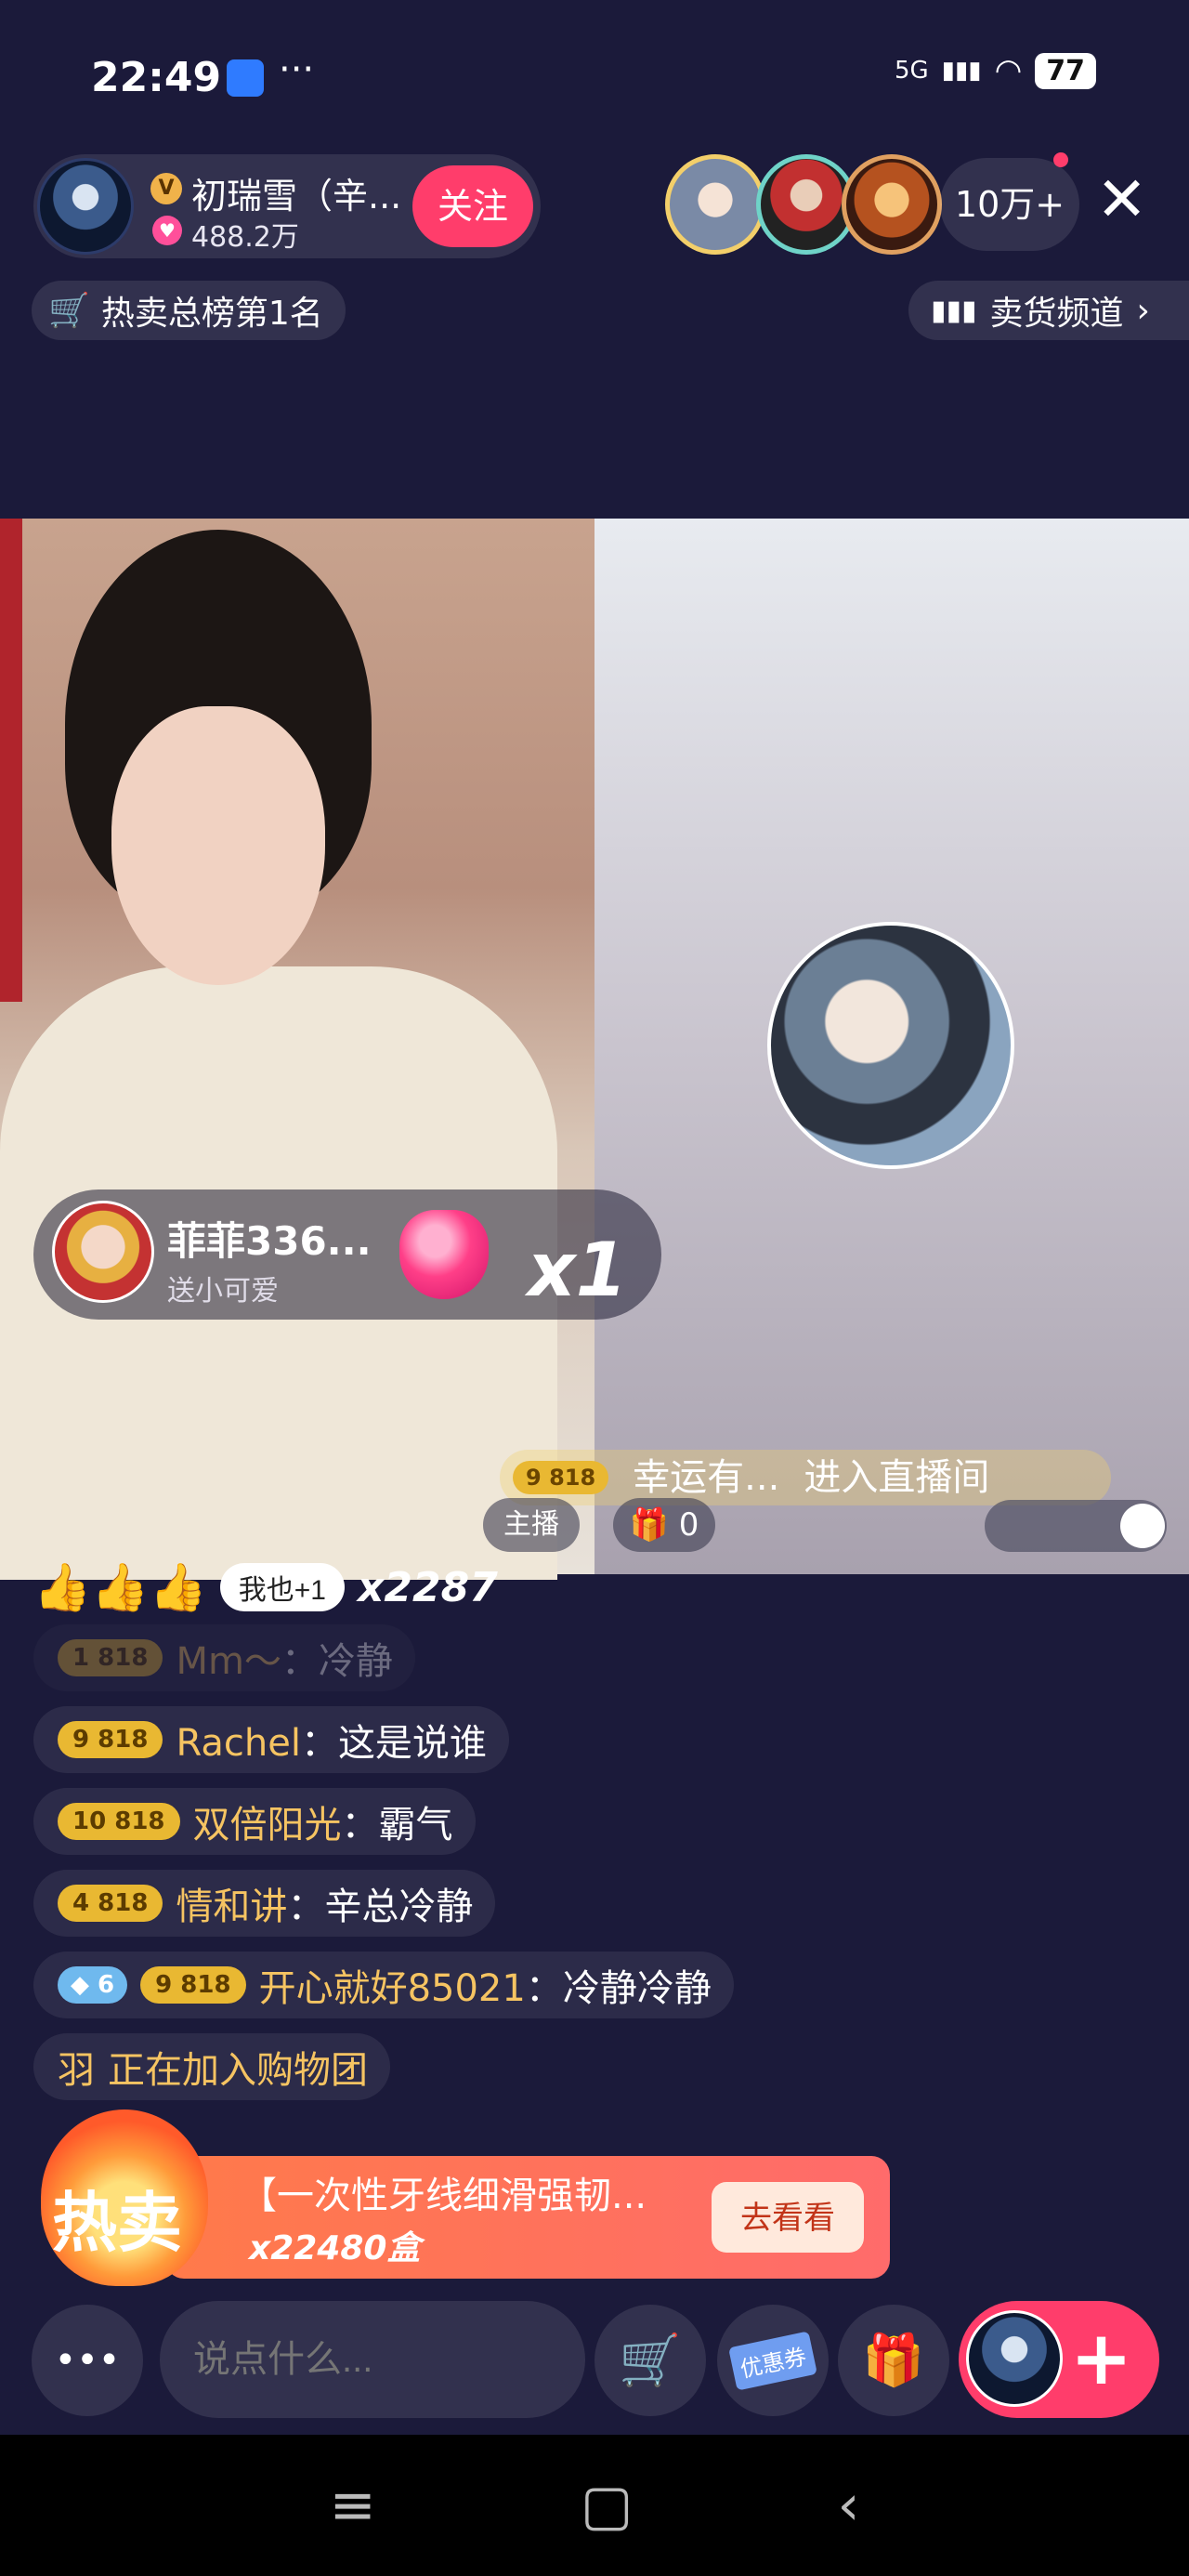 The image size is (1189, 2576). What do you see at coordinates (472, 206) in the screenshot?
I see `follow-button: 关注` at bounding box center [472, 206].